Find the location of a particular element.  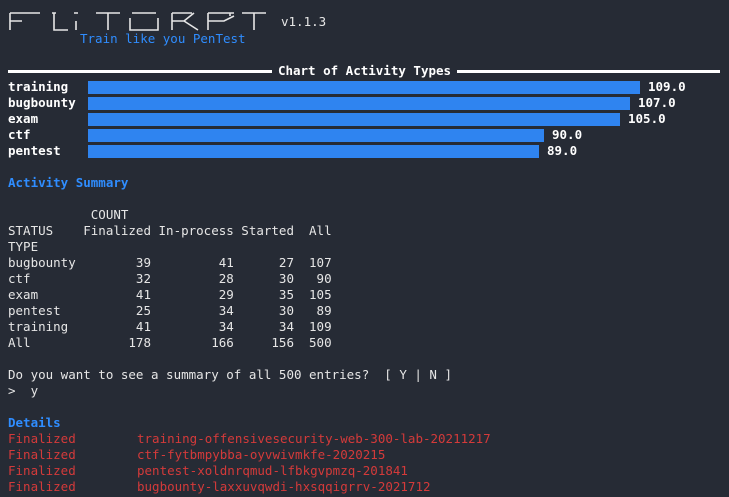

bar-value-exam: 105.0 is located at coordinates (647, 118).